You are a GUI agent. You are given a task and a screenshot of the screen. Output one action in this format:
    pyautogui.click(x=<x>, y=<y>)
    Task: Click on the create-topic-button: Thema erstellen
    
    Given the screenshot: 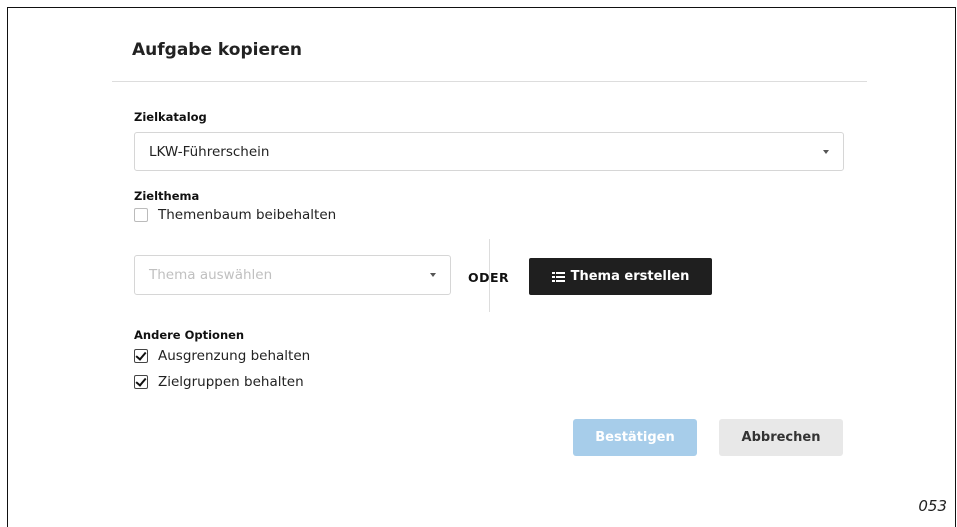 What is the action you would take?
    pyautogui.click(x=620, y=276)
    